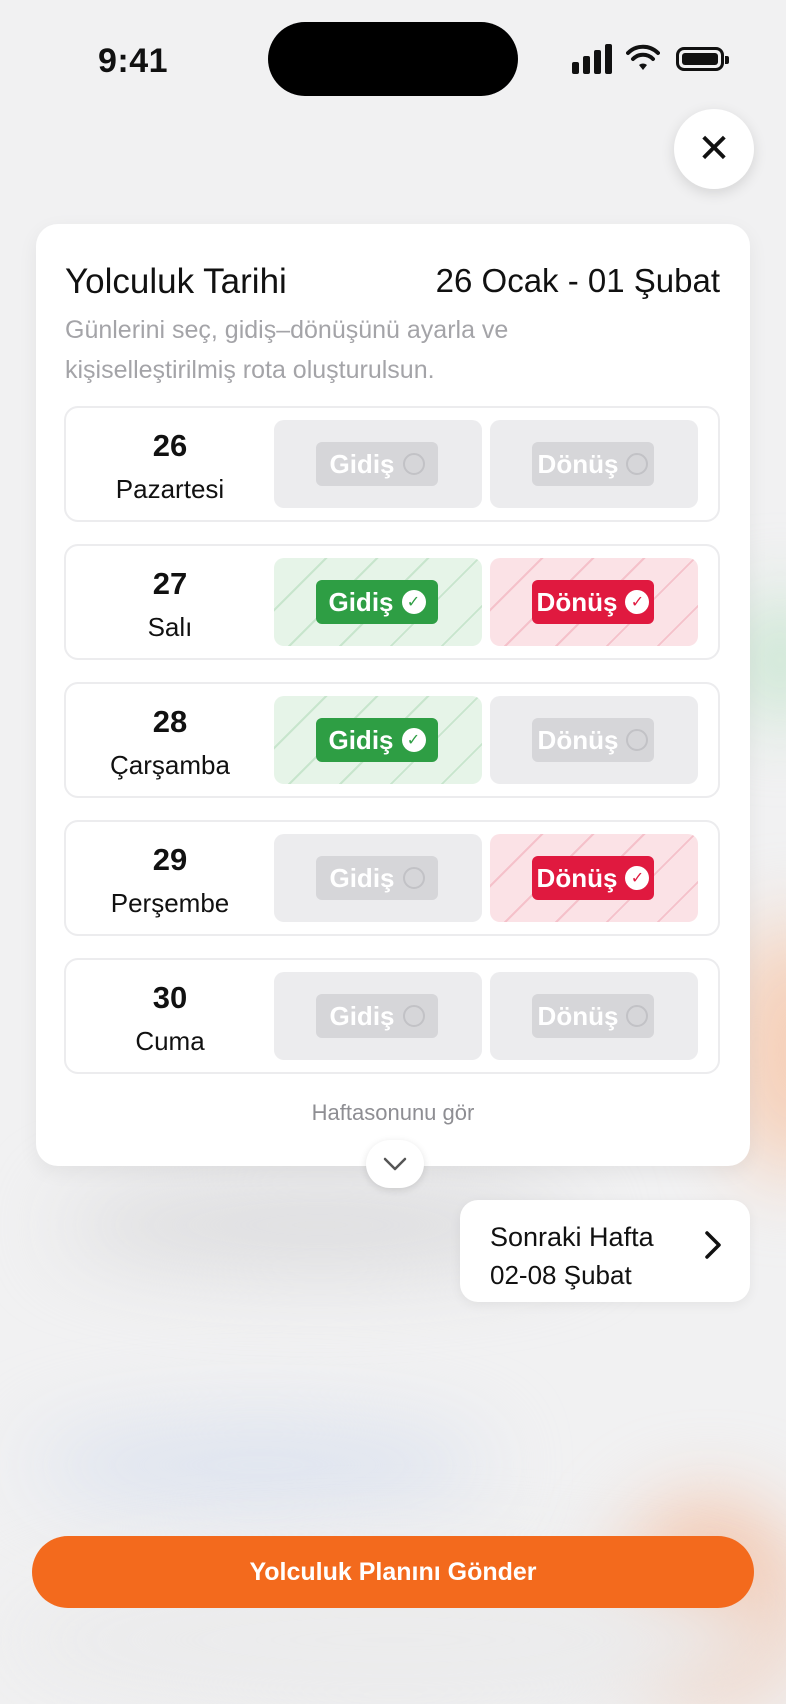 This screenshot has width=786, height=1704. Describe the element at coordinates (170, 445) in the screenshot. I see `day-number: 26` at that location.